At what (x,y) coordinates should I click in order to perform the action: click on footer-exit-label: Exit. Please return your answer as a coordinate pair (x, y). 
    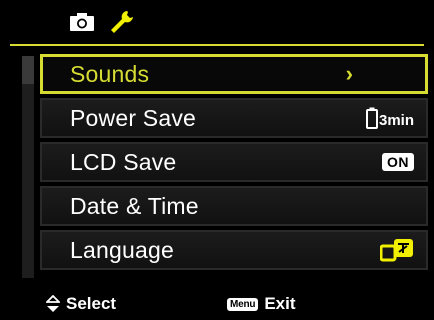
    Looking at the image, I should click on (280, 303).